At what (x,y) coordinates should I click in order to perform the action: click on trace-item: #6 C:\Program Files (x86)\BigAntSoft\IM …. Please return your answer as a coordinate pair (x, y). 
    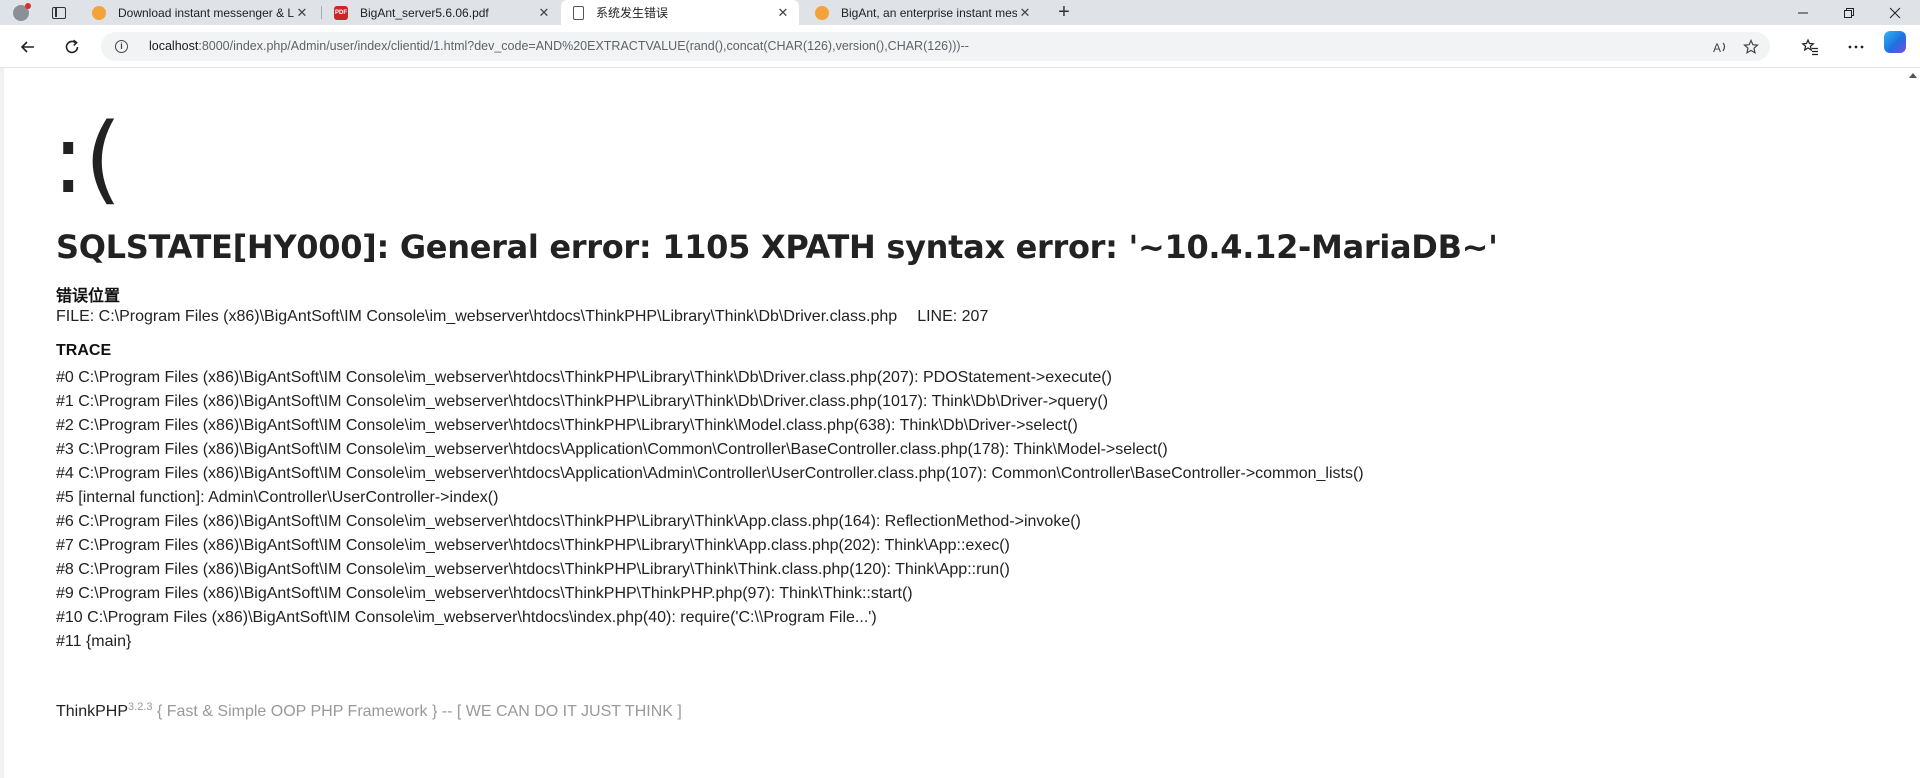
    Looking at the image, I should click on (568, 521).